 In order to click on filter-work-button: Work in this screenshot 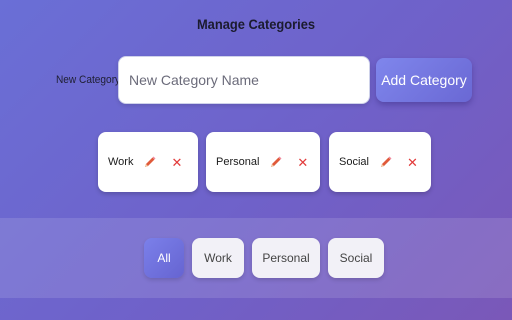, I will do `click(218, 258)`.